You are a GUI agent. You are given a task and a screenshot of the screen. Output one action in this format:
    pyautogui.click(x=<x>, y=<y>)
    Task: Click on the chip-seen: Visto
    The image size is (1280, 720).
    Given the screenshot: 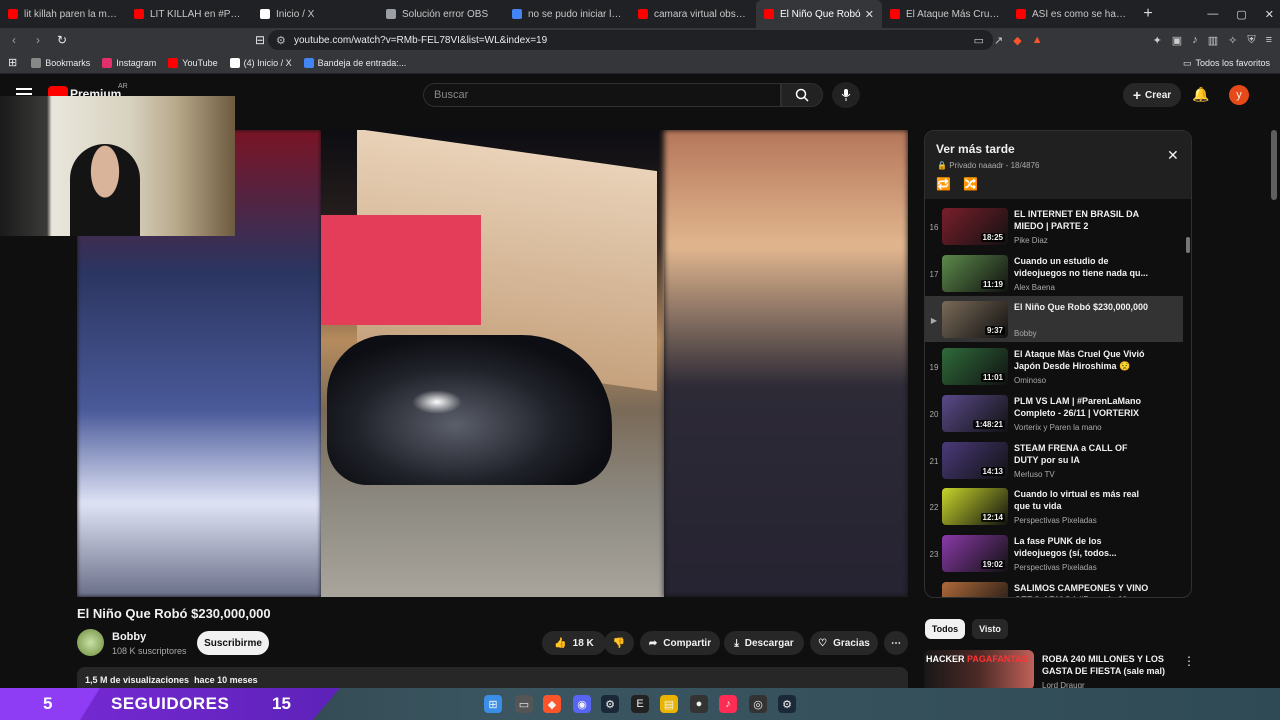 What is the action you would take?
    pyautogui.click(x=990, y=629)
    